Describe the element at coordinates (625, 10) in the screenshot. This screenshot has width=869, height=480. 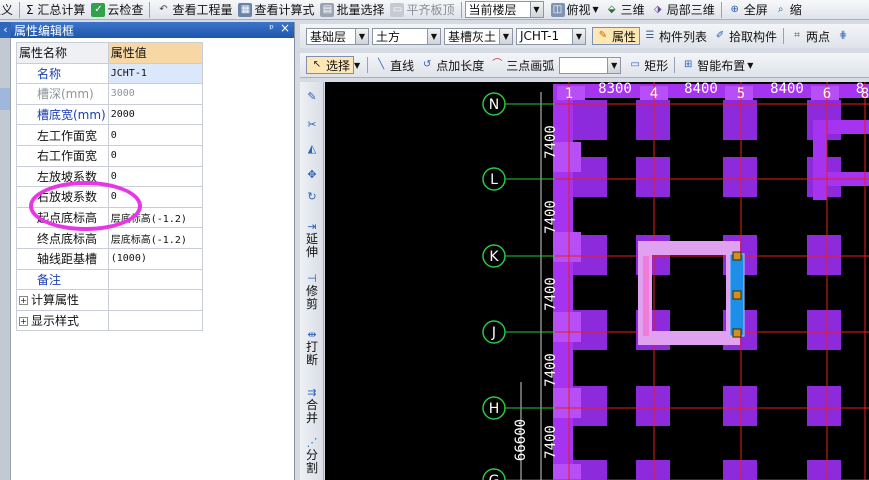
I see `toolbar-3d-button: ⬙ 三维` at that location.